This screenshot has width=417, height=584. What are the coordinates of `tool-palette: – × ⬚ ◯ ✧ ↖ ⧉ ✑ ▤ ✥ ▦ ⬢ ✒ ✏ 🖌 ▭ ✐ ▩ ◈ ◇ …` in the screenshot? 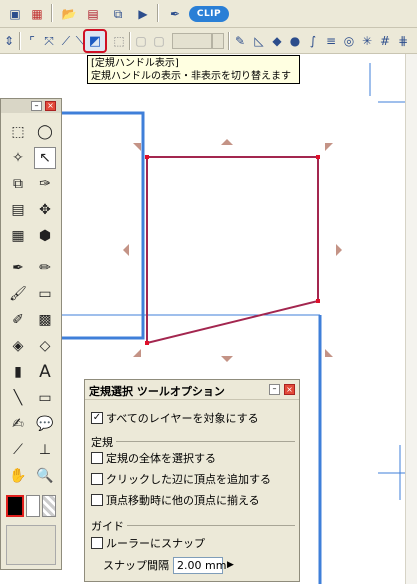 It's located at (31, 334).